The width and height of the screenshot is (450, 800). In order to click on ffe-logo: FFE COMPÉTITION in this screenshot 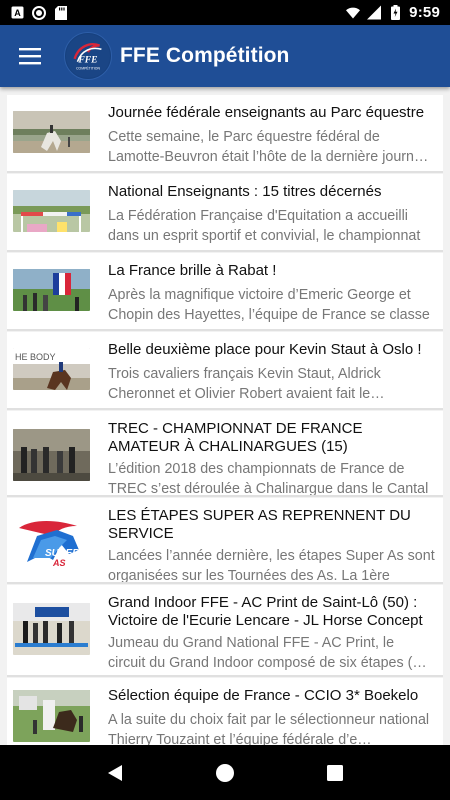, I will do `click(88, 56)`.